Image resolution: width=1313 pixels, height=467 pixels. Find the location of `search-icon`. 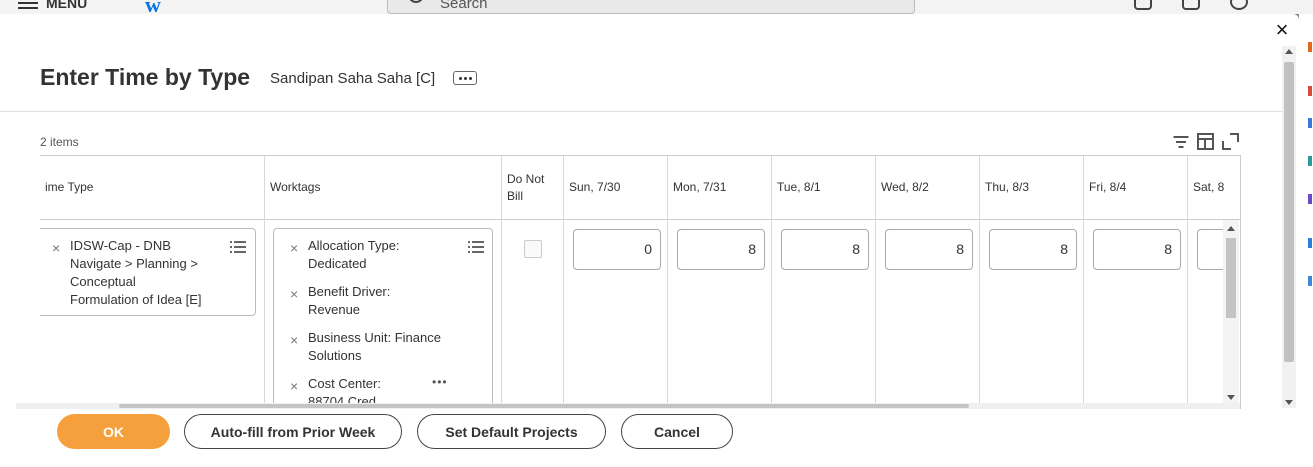

search-icon is located at coordinates (416, 1).